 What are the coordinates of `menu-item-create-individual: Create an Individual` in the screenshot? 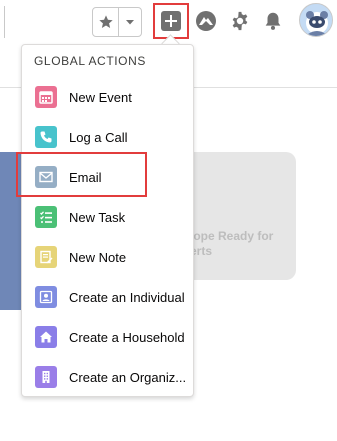 It's located at (107, 297).